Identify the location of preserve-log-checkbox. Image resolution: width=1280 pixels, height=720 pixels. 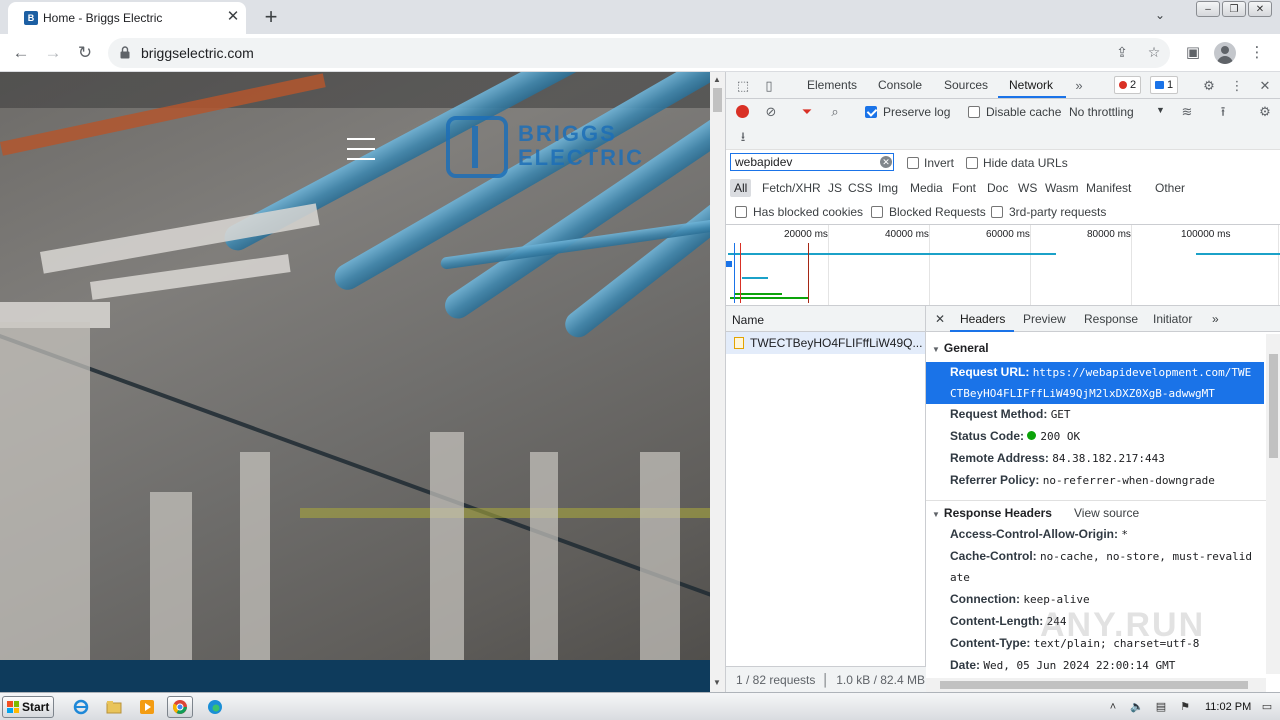
(871, 112).